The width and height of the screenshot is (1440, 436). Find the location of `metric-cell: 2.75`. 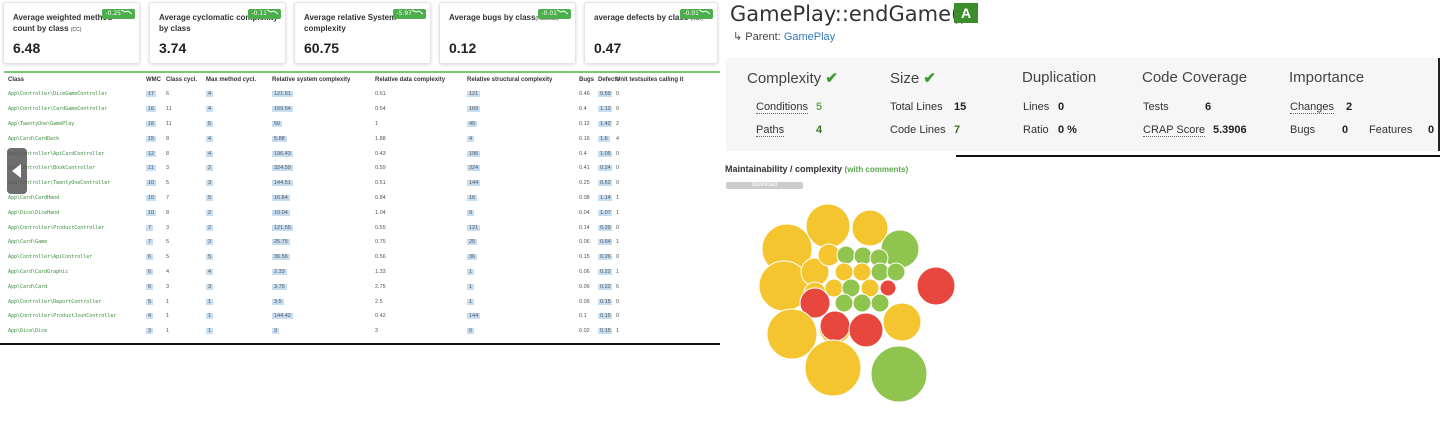

metric-cell: 2.75 is located at coordinates (417, 286).